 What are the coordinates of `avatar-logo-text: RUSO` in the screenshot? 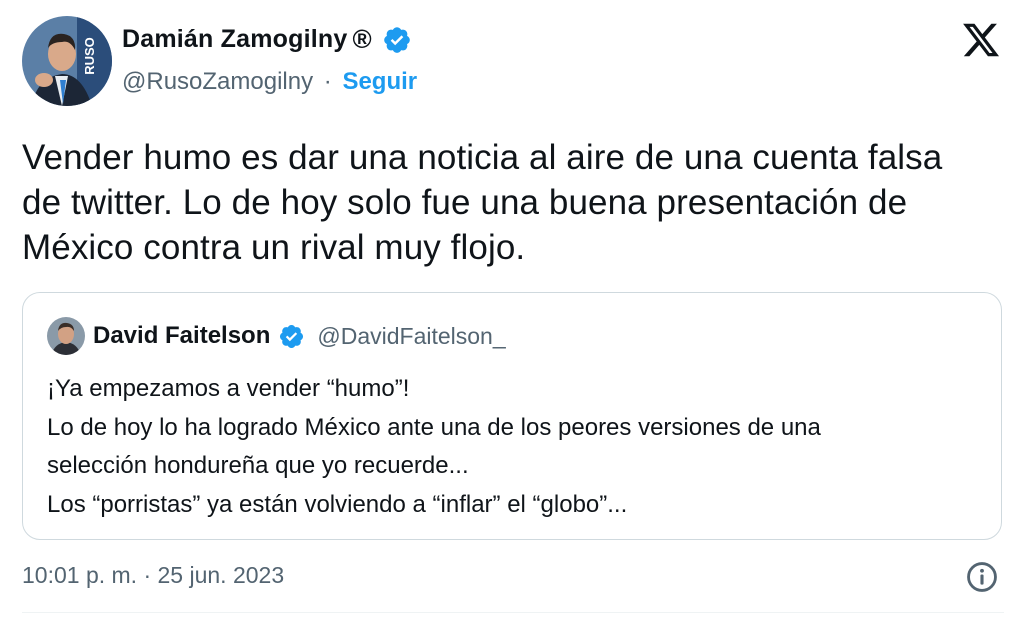 It's located at (89, 56).